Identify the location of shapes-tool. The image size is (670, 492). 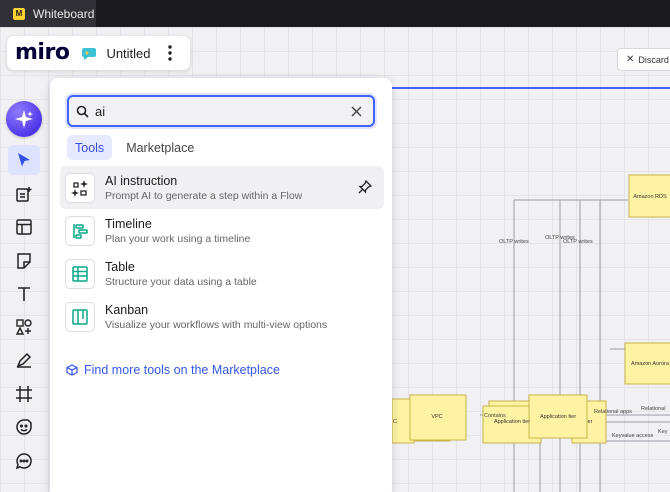
(24, 327).